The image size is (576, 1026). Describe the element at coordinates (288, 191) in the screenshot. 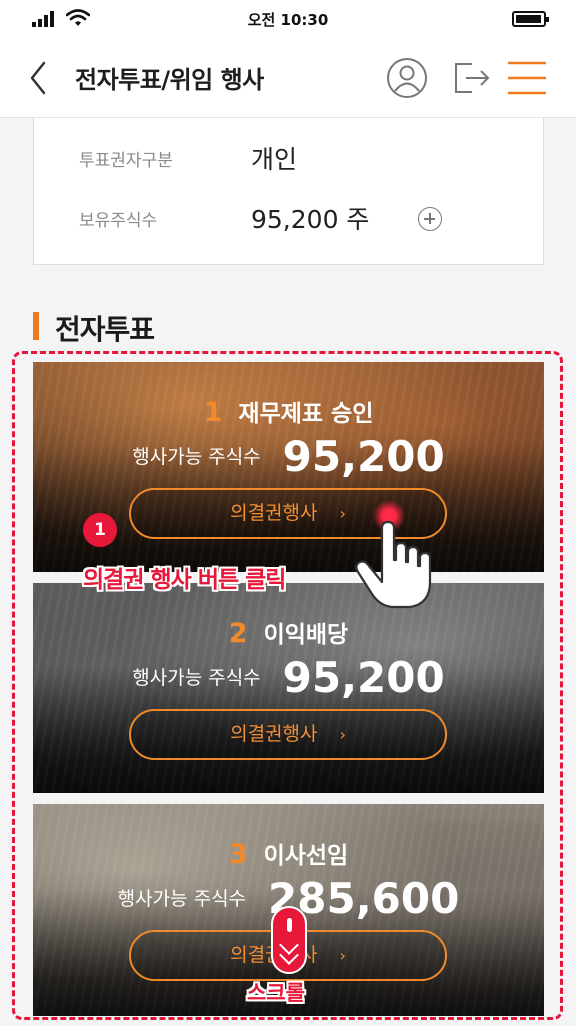

I see `voter-info-card: 투표권자구분 개인 보유주식수 95,200 주` at that location.